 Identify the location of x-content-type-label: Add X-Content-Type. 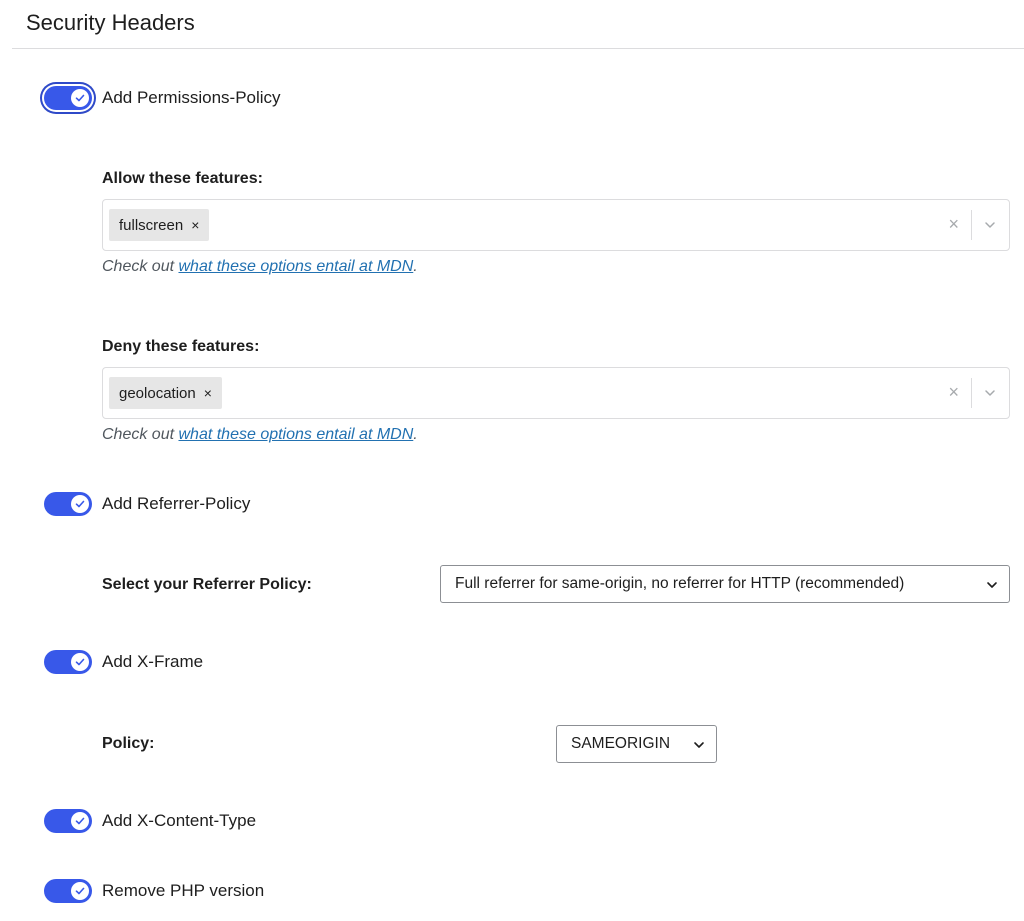
(179, 820).